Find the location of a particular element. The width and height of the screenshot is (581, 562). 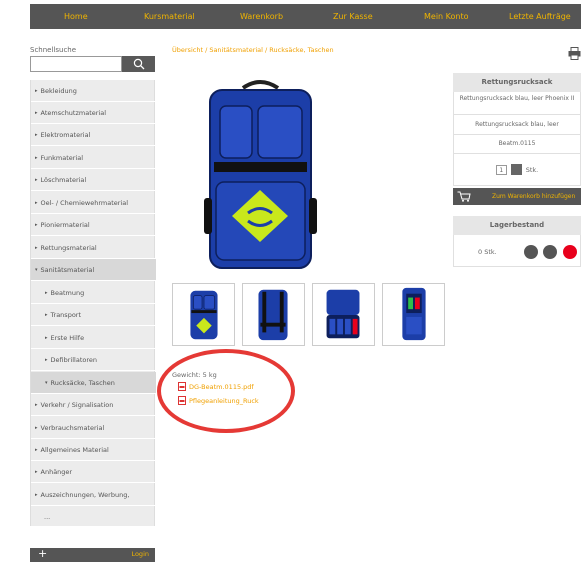

sidebar-item-label: Verbrauchsmaterial is located at coordinates (72, 427).